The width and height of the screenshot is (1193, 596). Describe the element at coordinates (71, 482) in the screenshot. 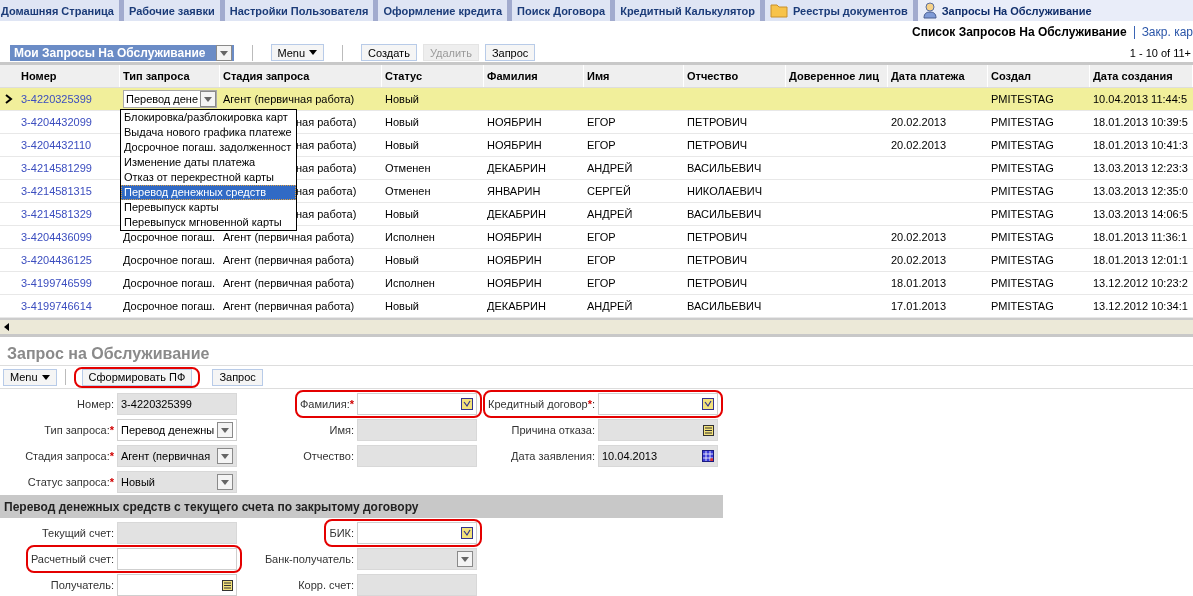

I see `field-label: Статус запроса:*` at that location.